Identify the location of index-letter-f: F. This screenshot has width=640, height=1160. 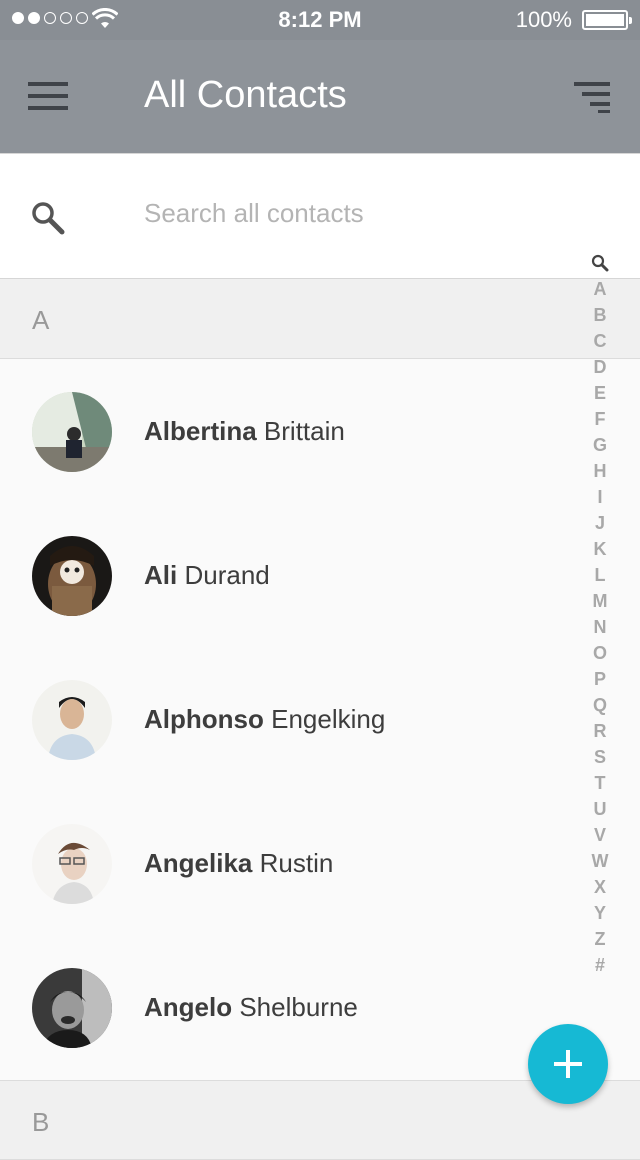
(600, 419).